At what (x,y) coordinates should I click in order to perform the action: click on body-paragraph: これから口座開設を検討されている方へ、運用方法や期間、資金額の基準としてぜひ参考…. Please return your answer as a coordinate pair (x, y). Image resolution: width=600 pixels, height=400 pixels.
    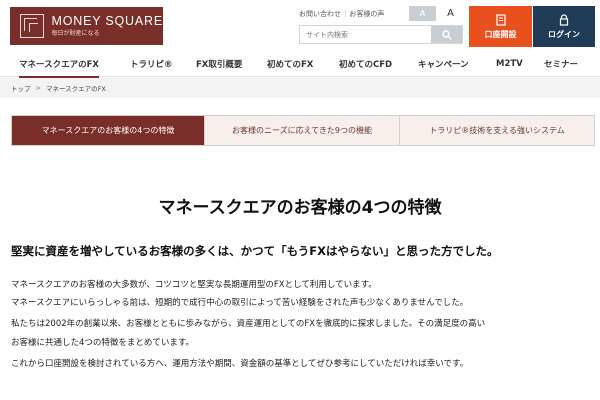
    Looking at the image, I should click on (240, 364).